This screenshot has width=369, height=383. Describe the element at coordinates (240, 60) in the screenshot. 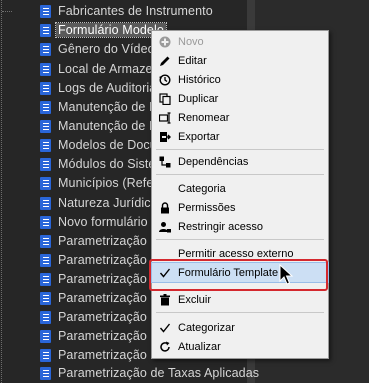

I see `menu-item-editar: Editar` at that location.